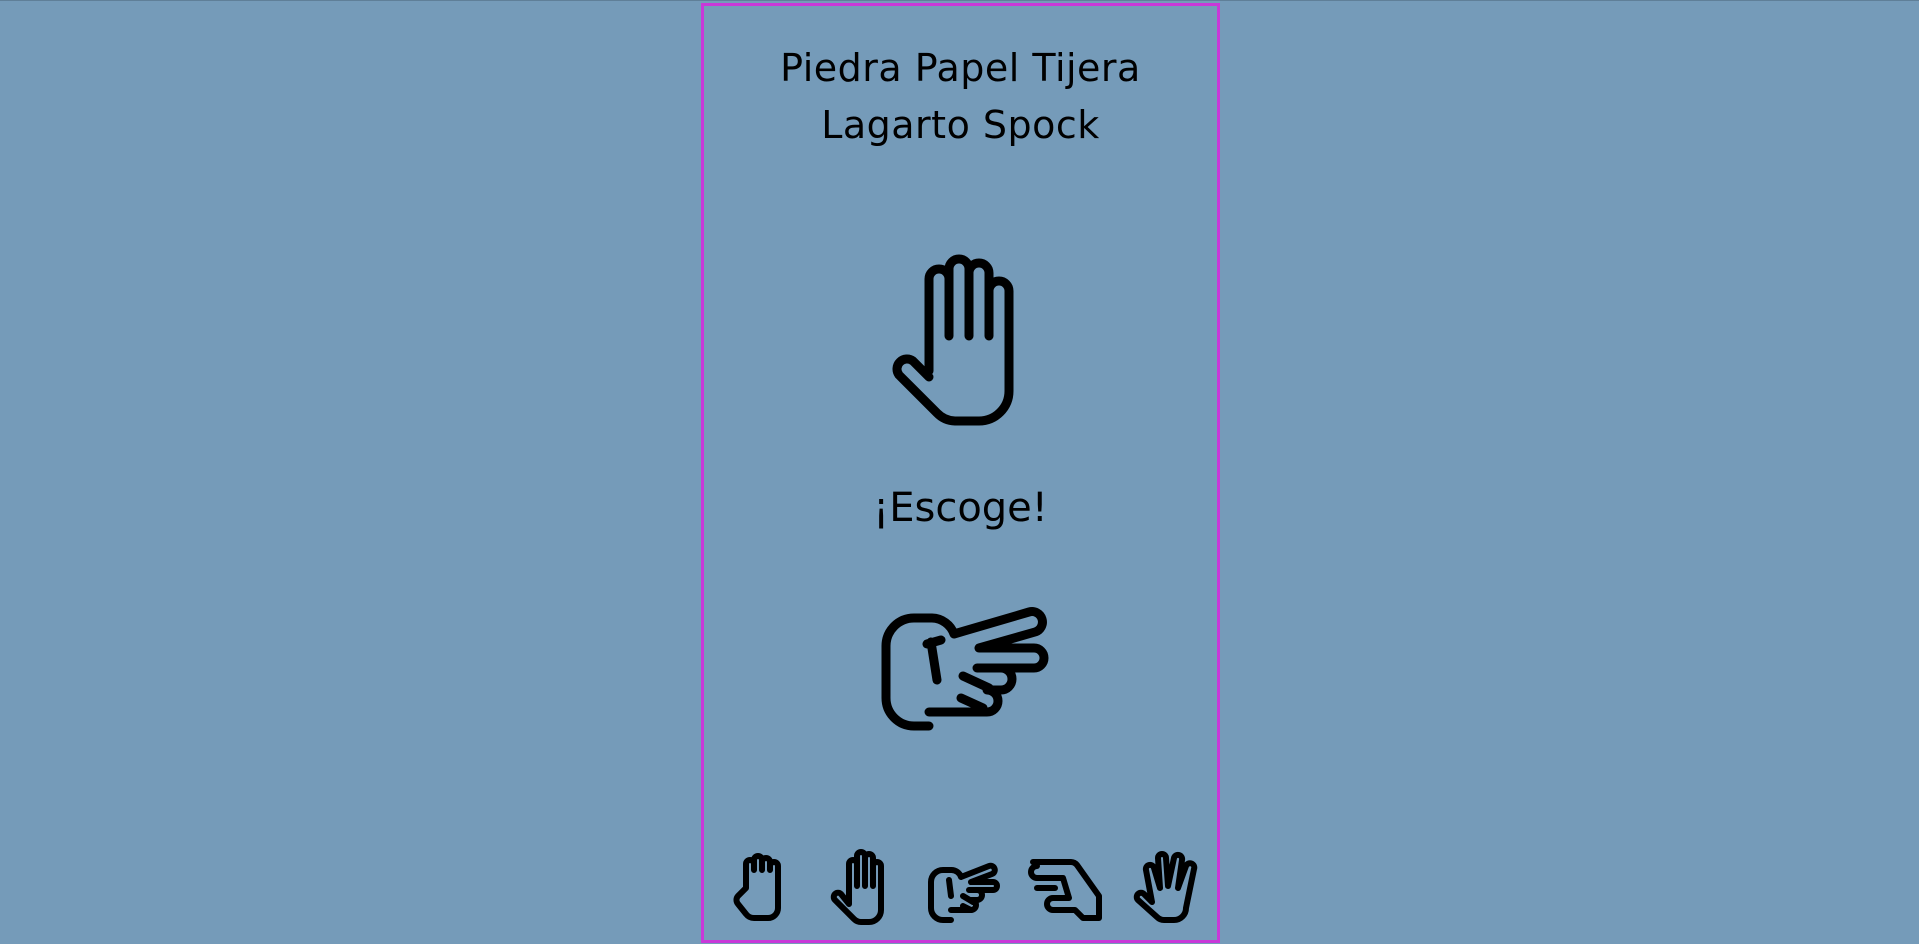 This screenshot has width=1919, height=944. Describe the element at coordinates (1065, 890) in the screenshot. I see `lizard-hand-icon` at that location.